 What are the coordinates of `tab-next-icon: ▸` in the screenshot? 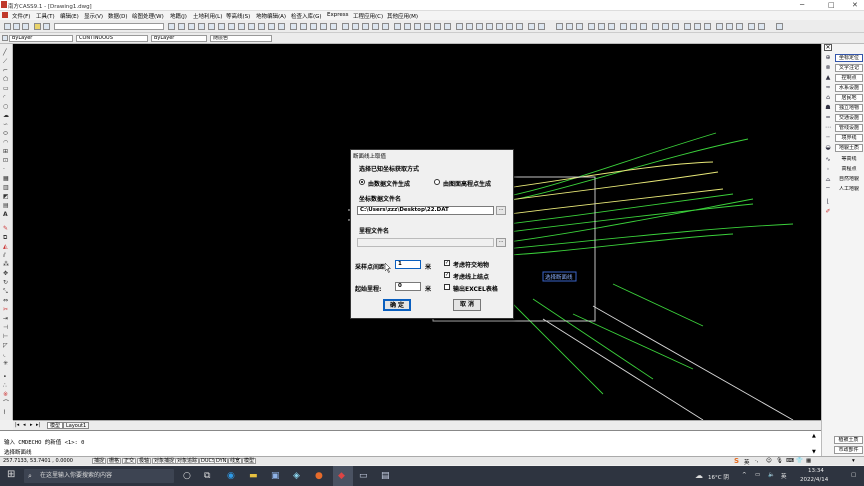 It's located at (31, 425).